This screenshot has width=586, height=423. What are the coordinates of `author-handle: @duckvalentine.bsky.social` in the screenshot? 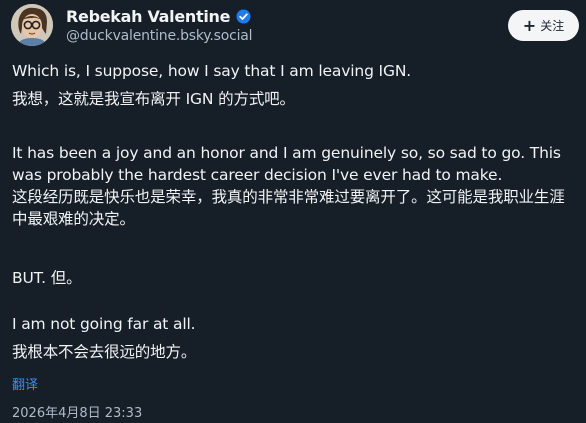 It's located at (159, 36).